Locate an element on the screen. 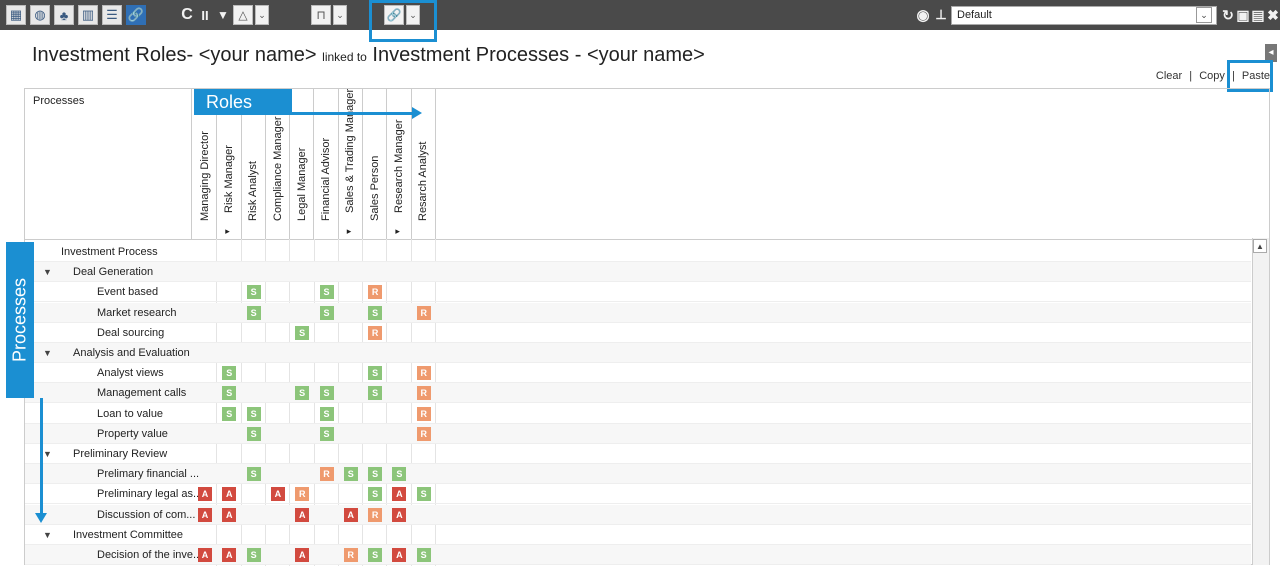 This screenshot has height=566, width=1280. bookmark-dropdown: ⊓ is located at coordinates (321, 15).